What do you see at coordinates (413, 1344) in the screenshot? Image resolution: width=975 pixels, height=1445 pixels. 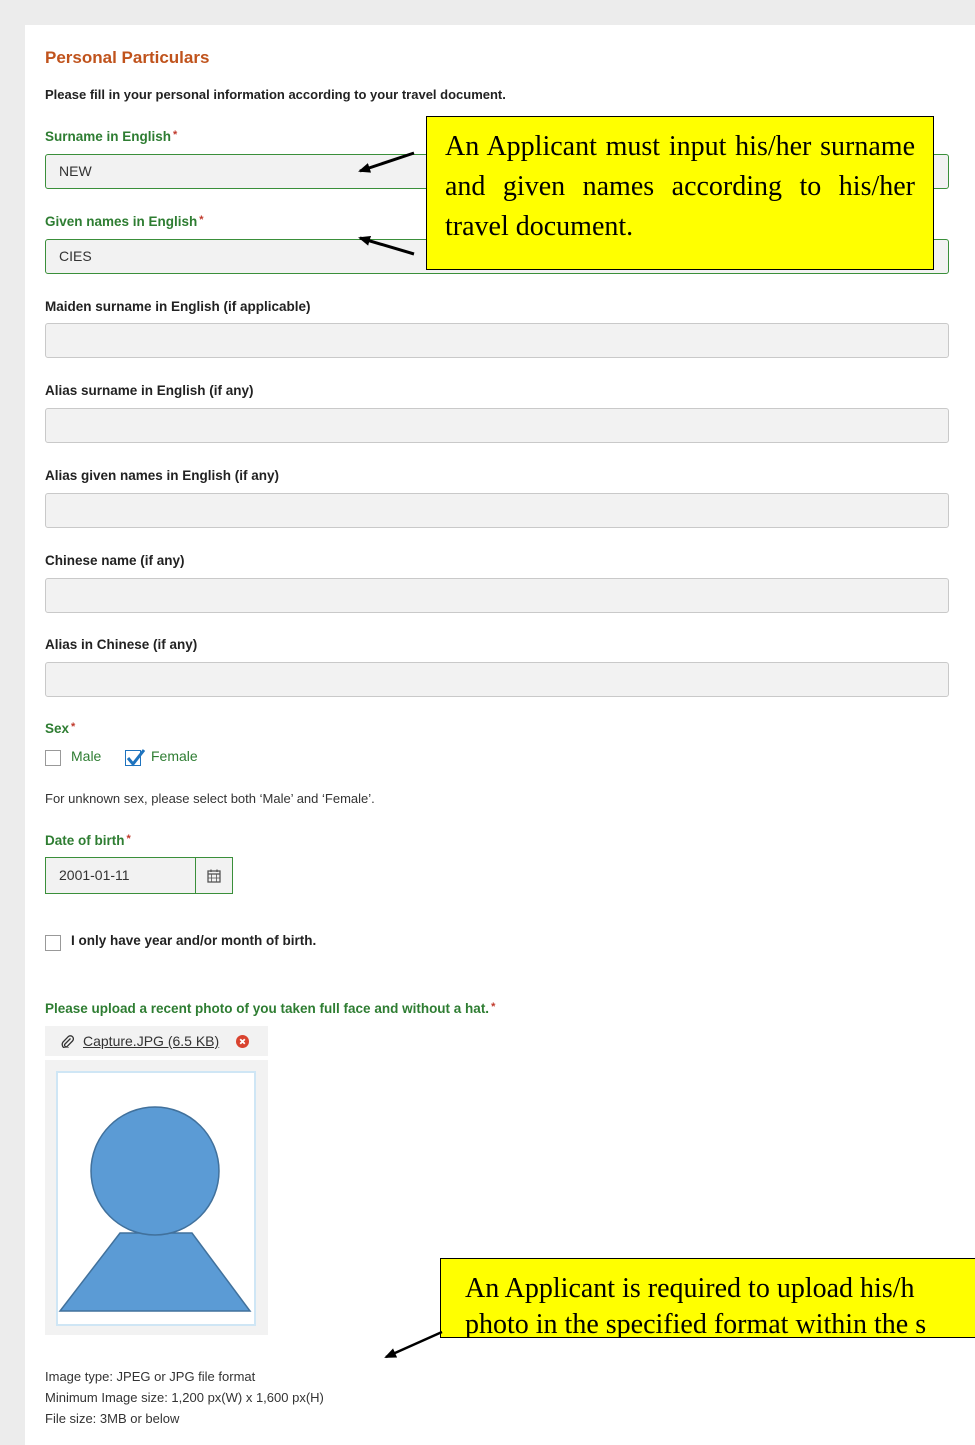 I see `arrow-to-photo-requirements` at bounding box center [413, 1344].